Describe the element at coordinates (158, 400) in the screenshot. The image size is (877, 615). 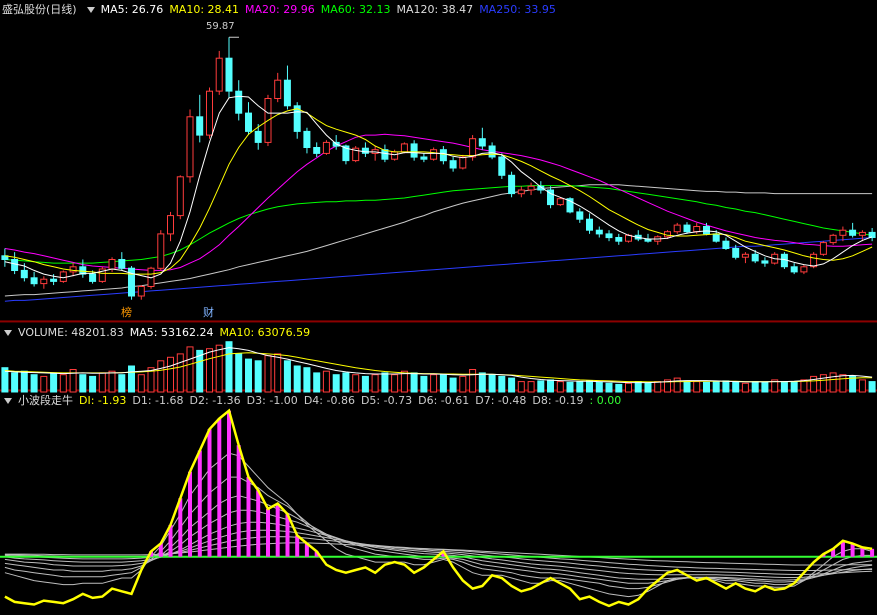
I see `d1-label: D1: -1.68` at that location.